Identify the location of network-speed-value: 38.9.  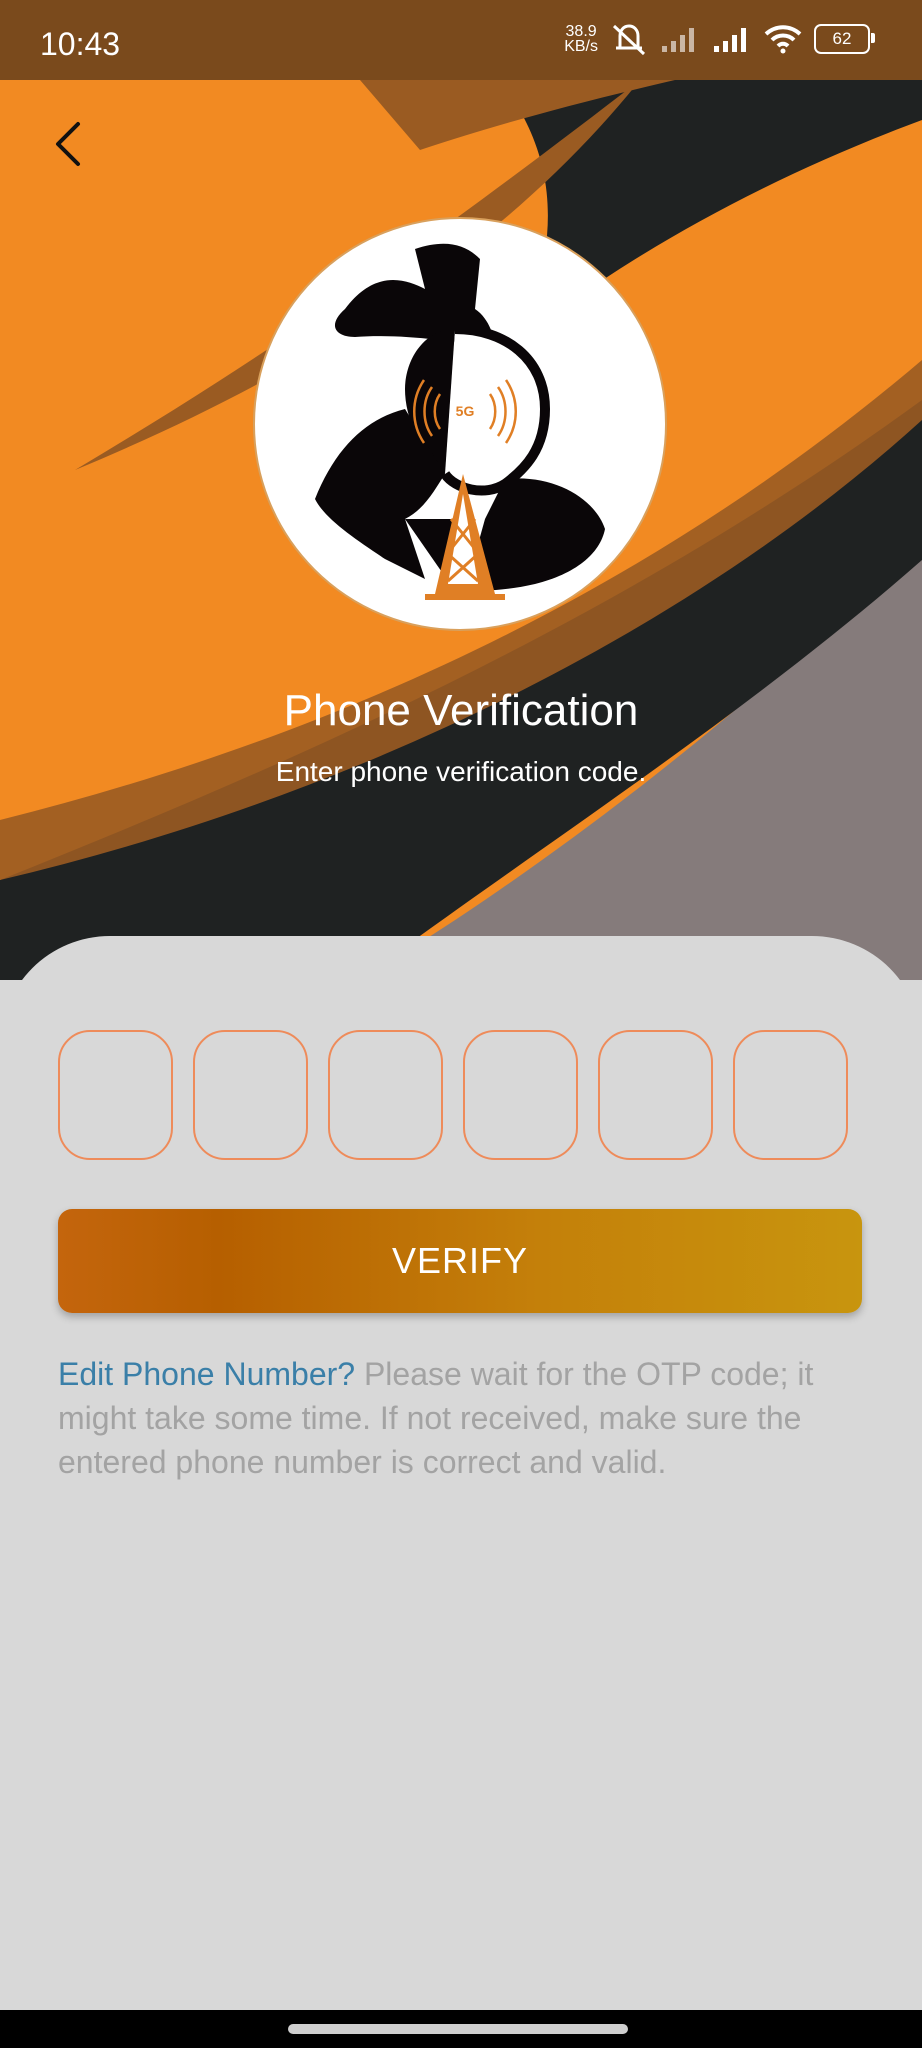
(581, 31).